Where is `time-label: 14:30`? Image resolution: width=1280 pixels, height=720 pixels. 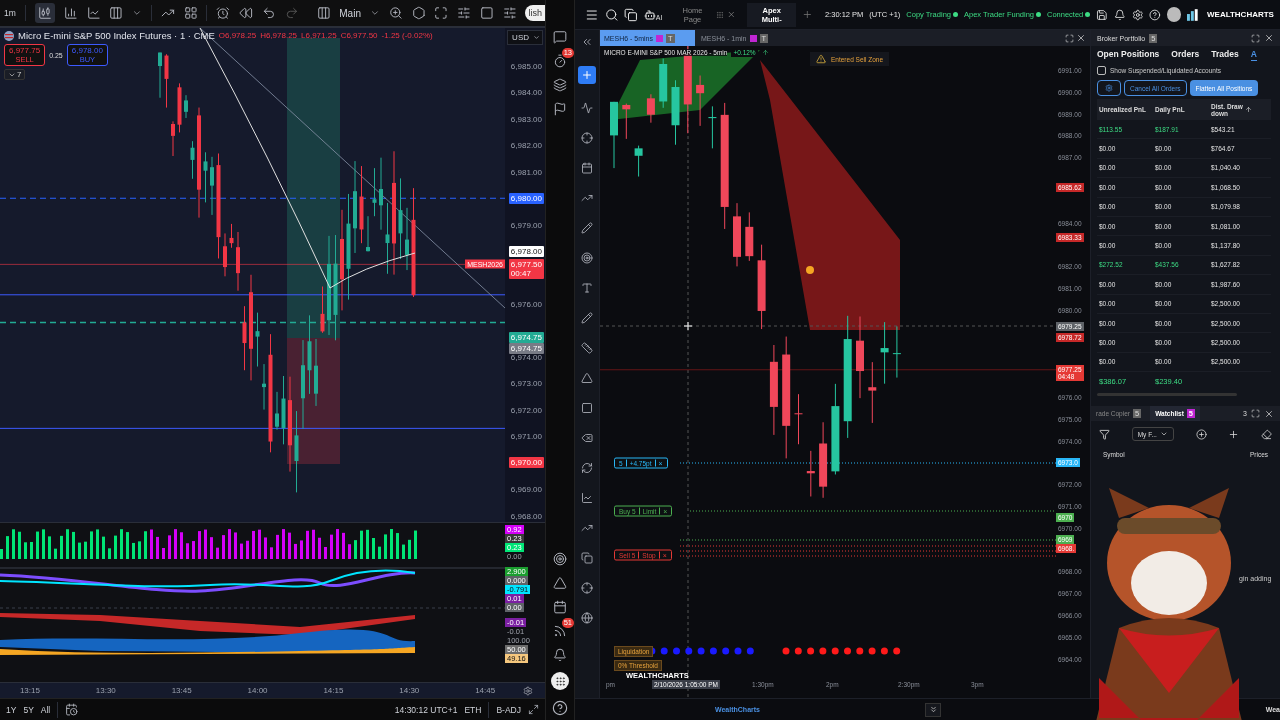
time-label: 14:30 is located at coordinates (409, 690).